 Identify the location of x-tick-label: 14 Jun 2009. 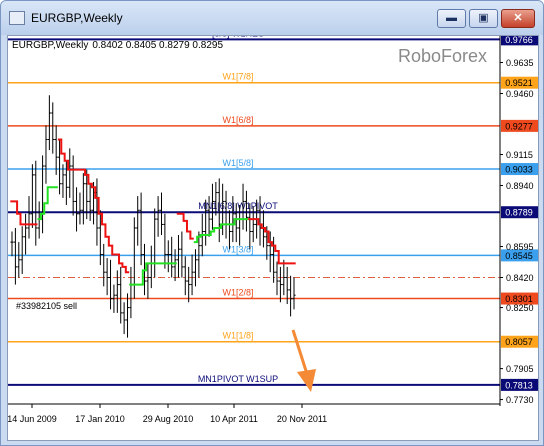
(32, 419).